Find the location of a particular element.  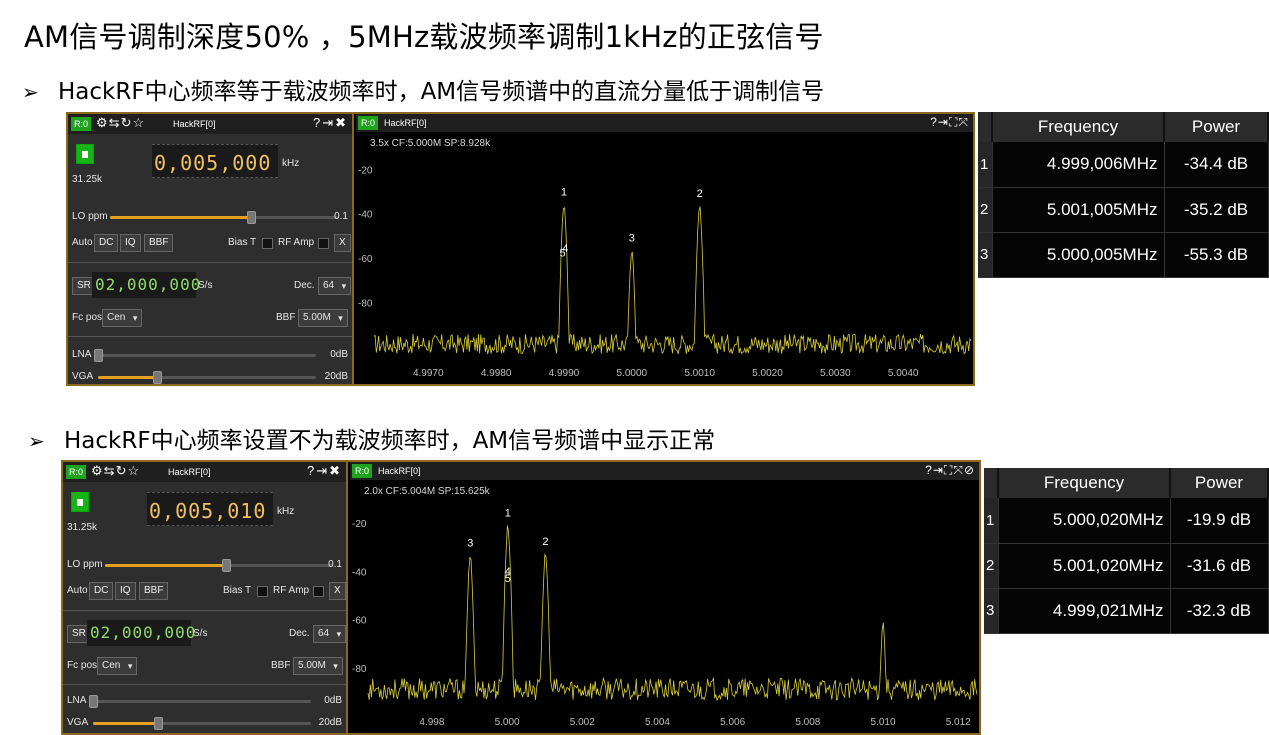

spectrum-trace is located at coordinates (672, 280).